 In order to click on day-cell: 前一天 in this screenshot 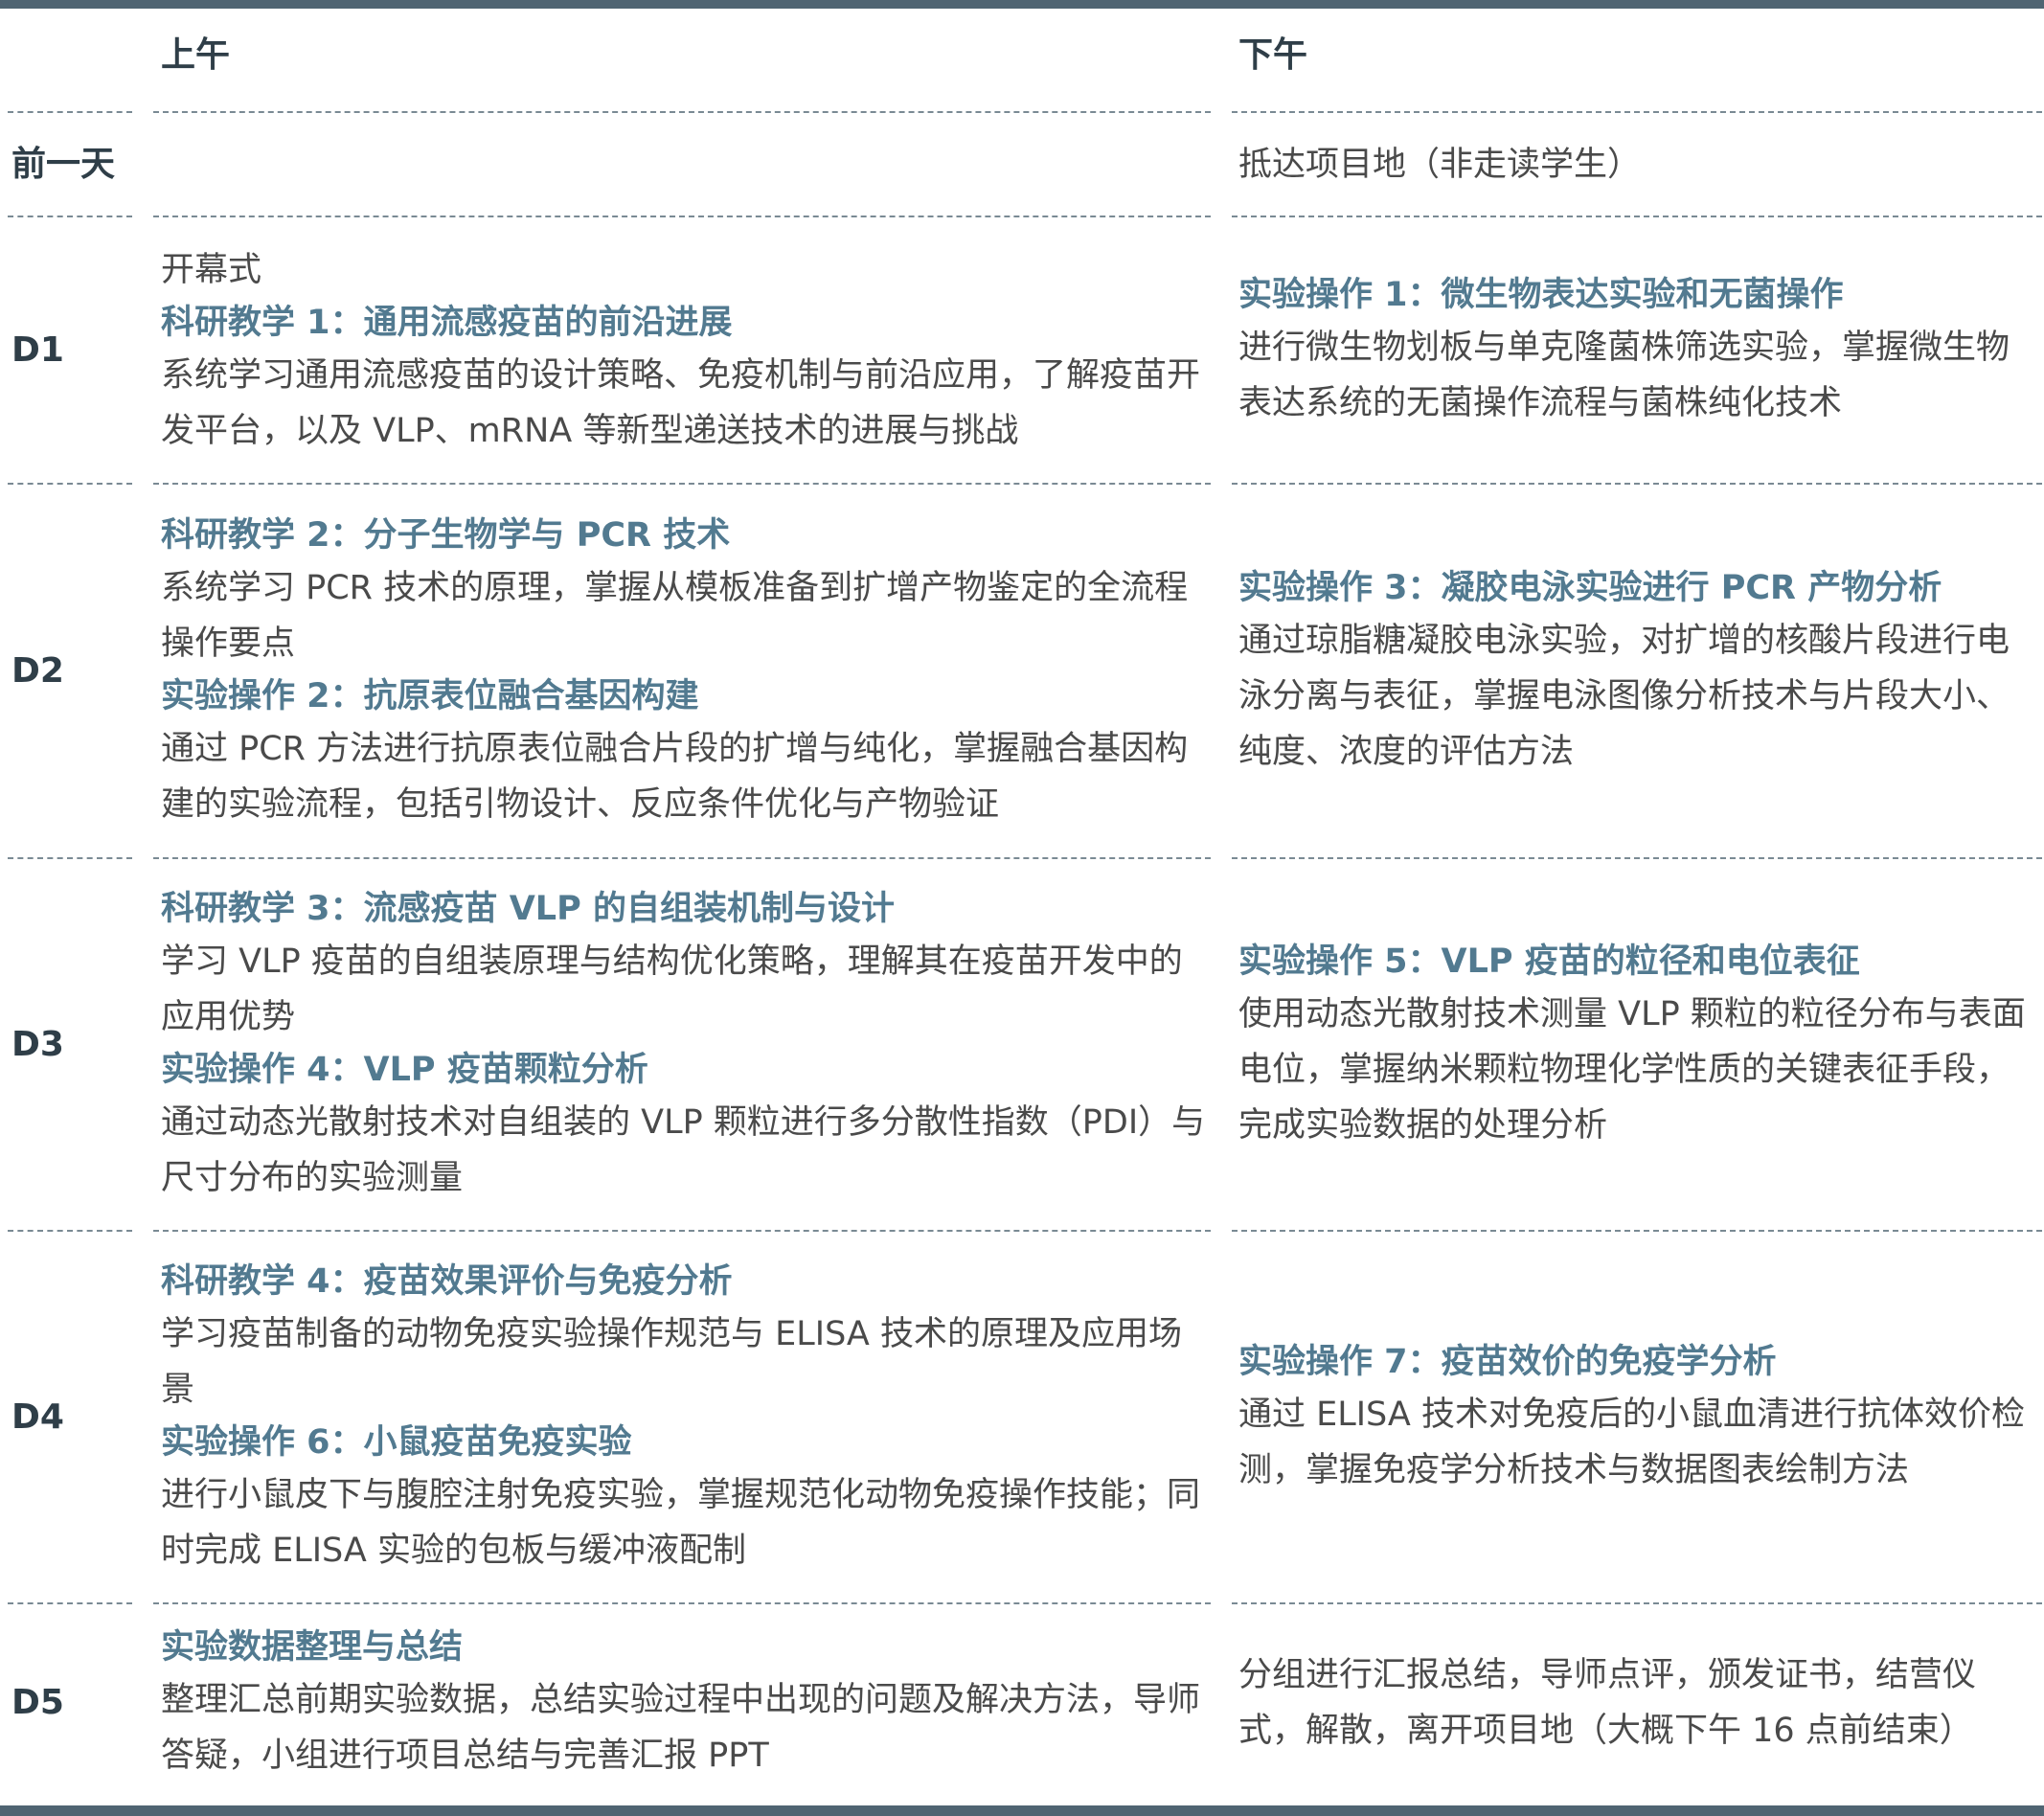, I will do `click(72, 164)`.